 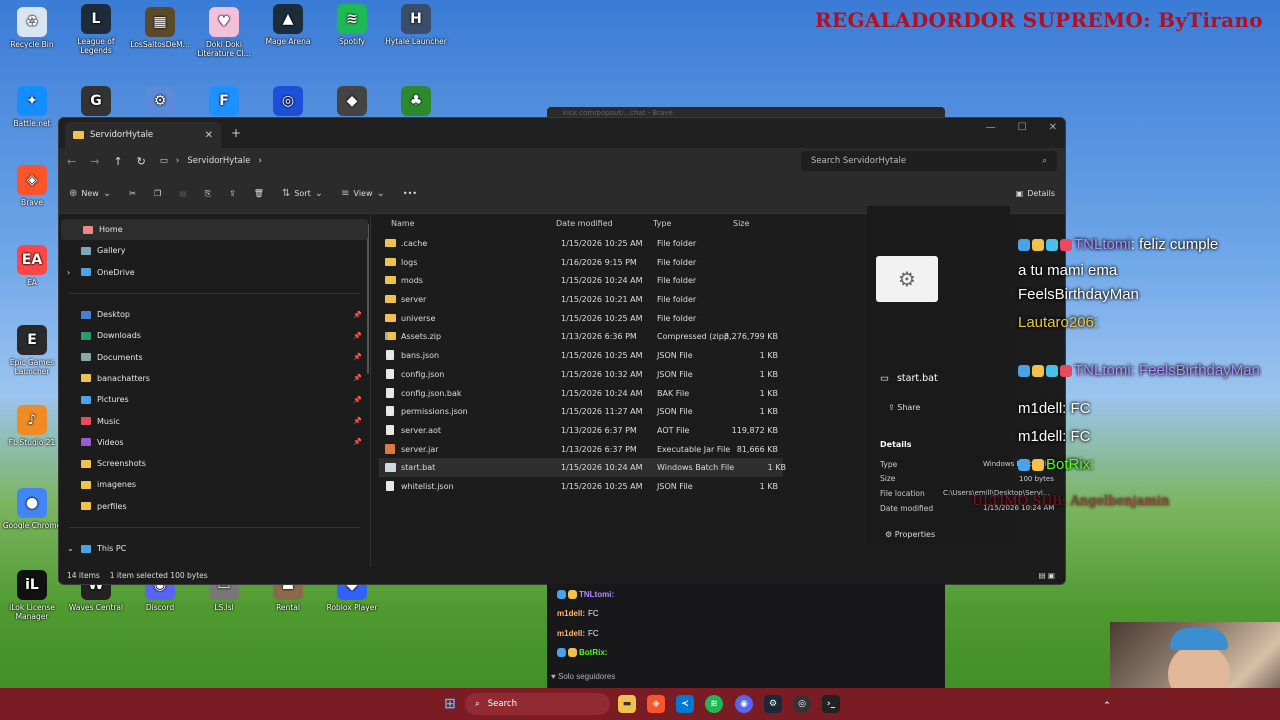 I want to click on desktop-icon: ◈ Brave, so click(x=32, y=186).